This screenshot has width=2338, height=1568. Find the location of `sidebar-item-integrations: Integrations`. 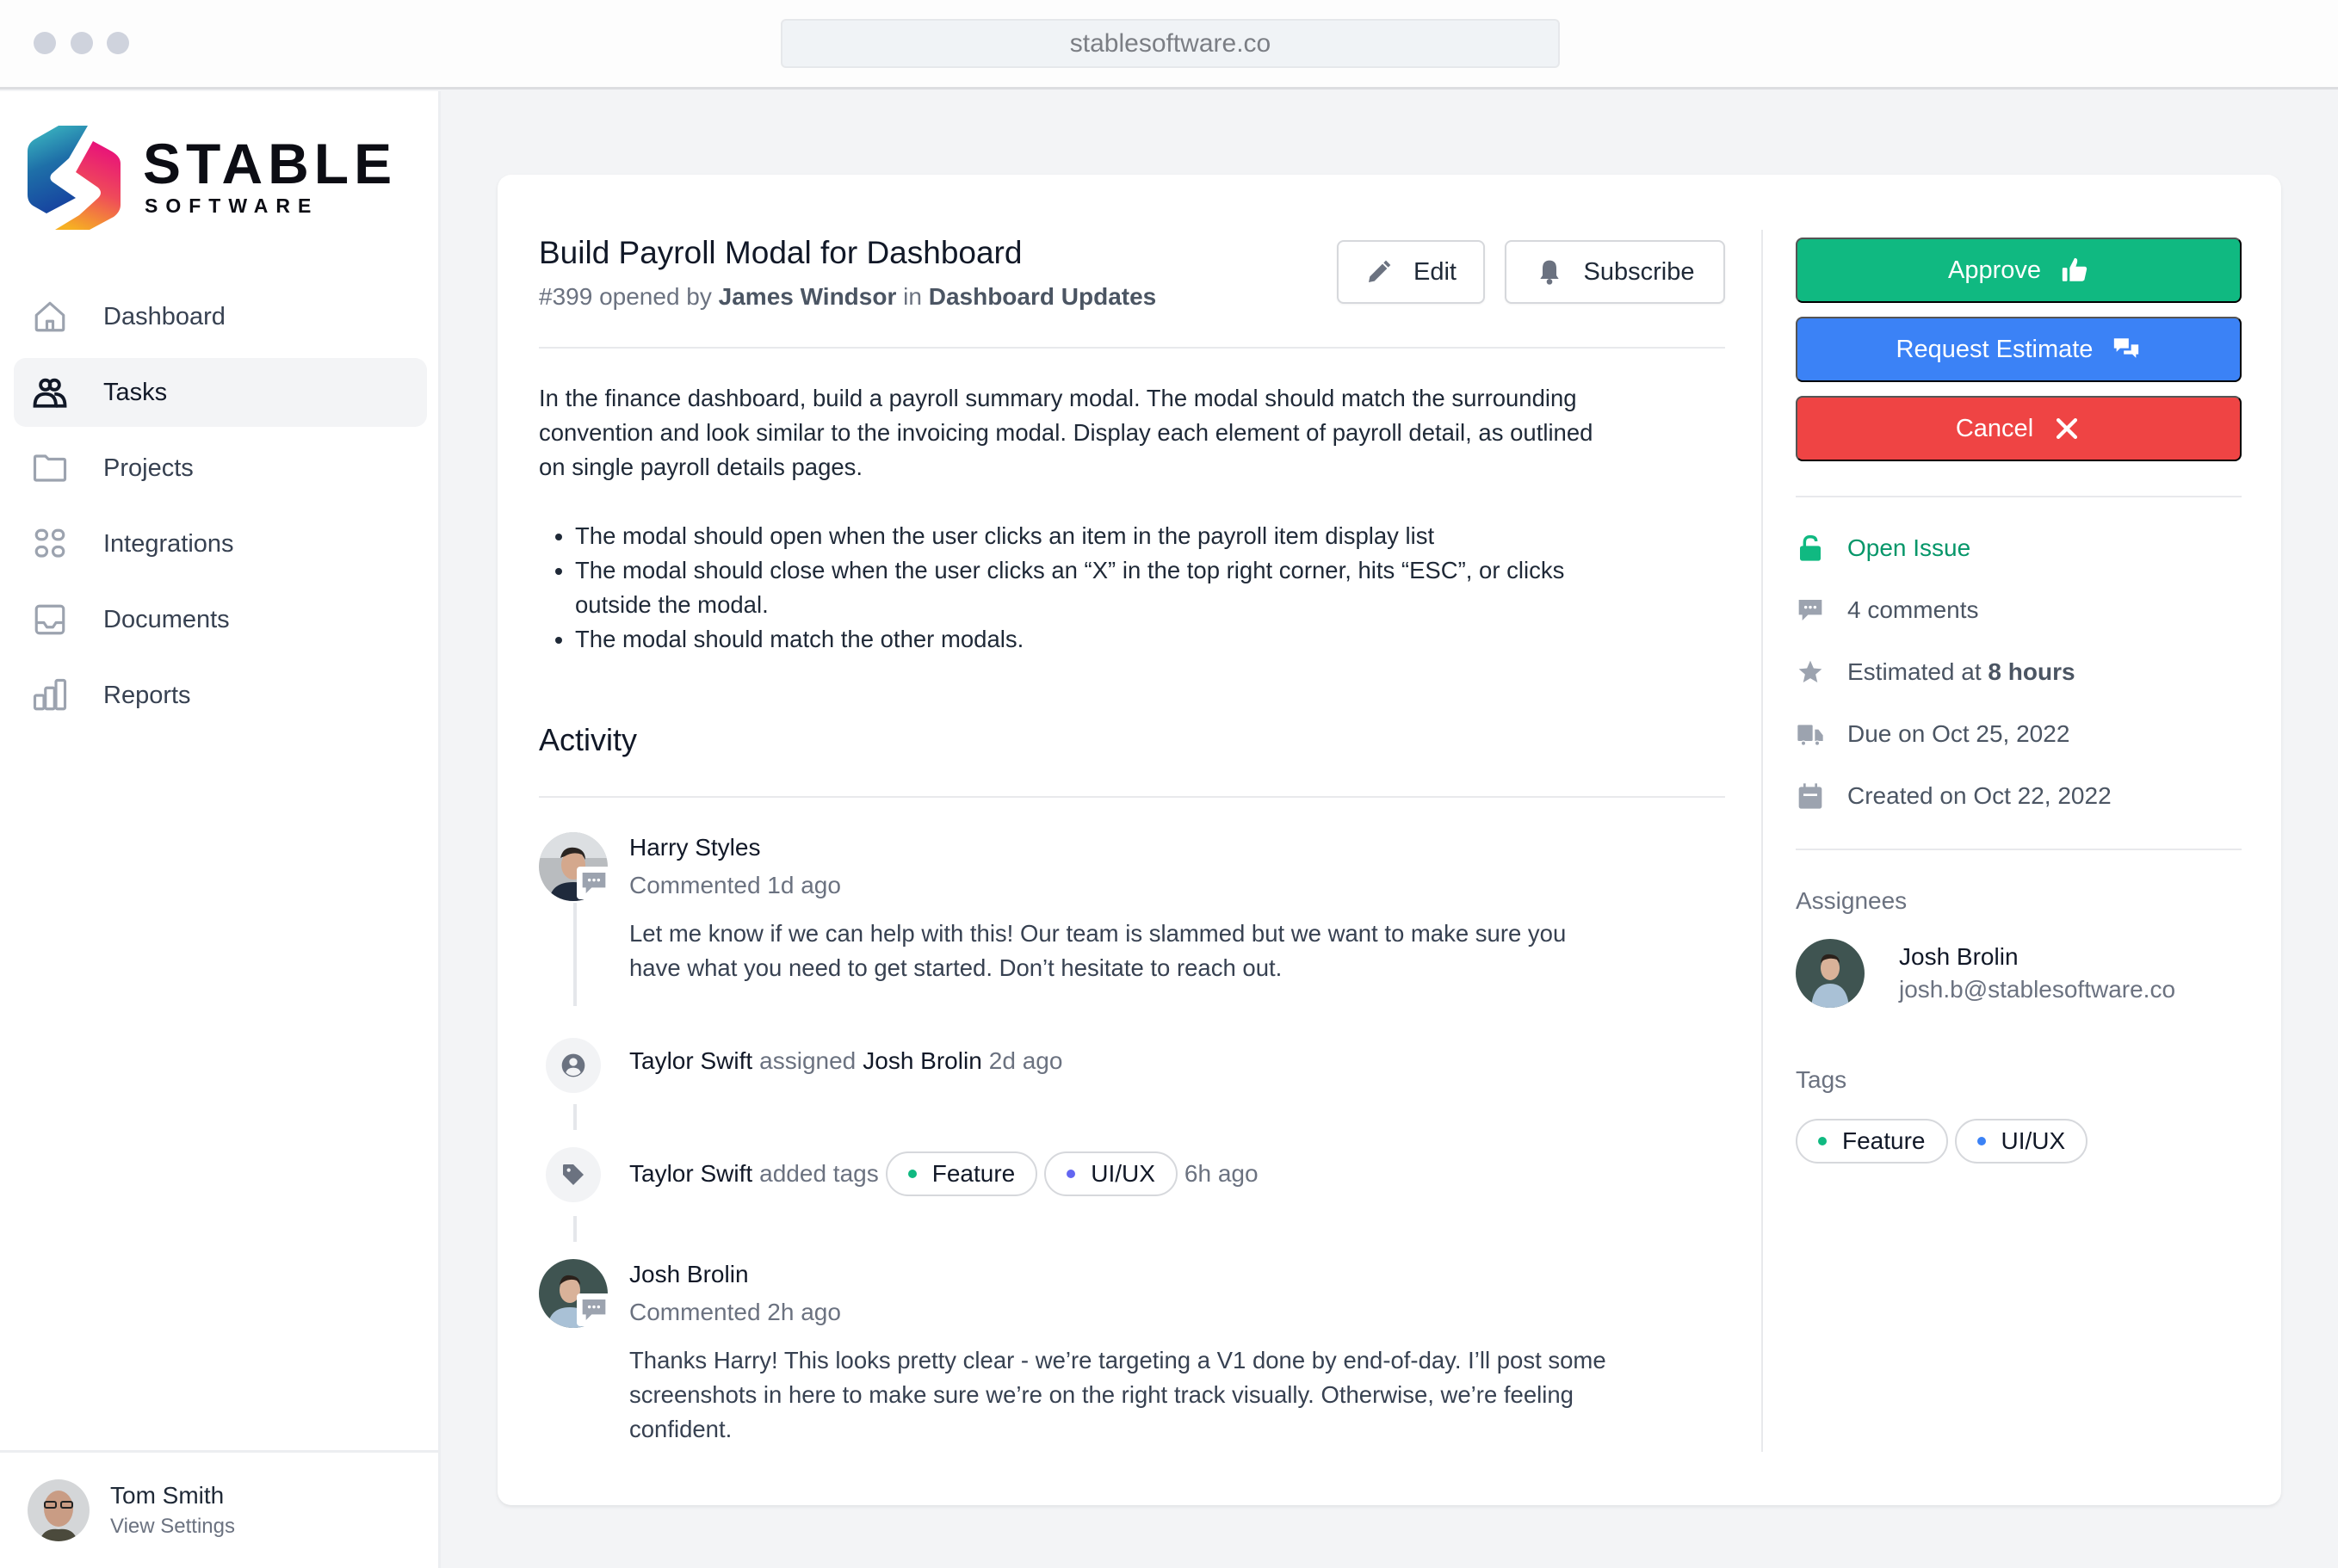

sidebar-item-integrations: Integrations is located at coordinates (220, 543).